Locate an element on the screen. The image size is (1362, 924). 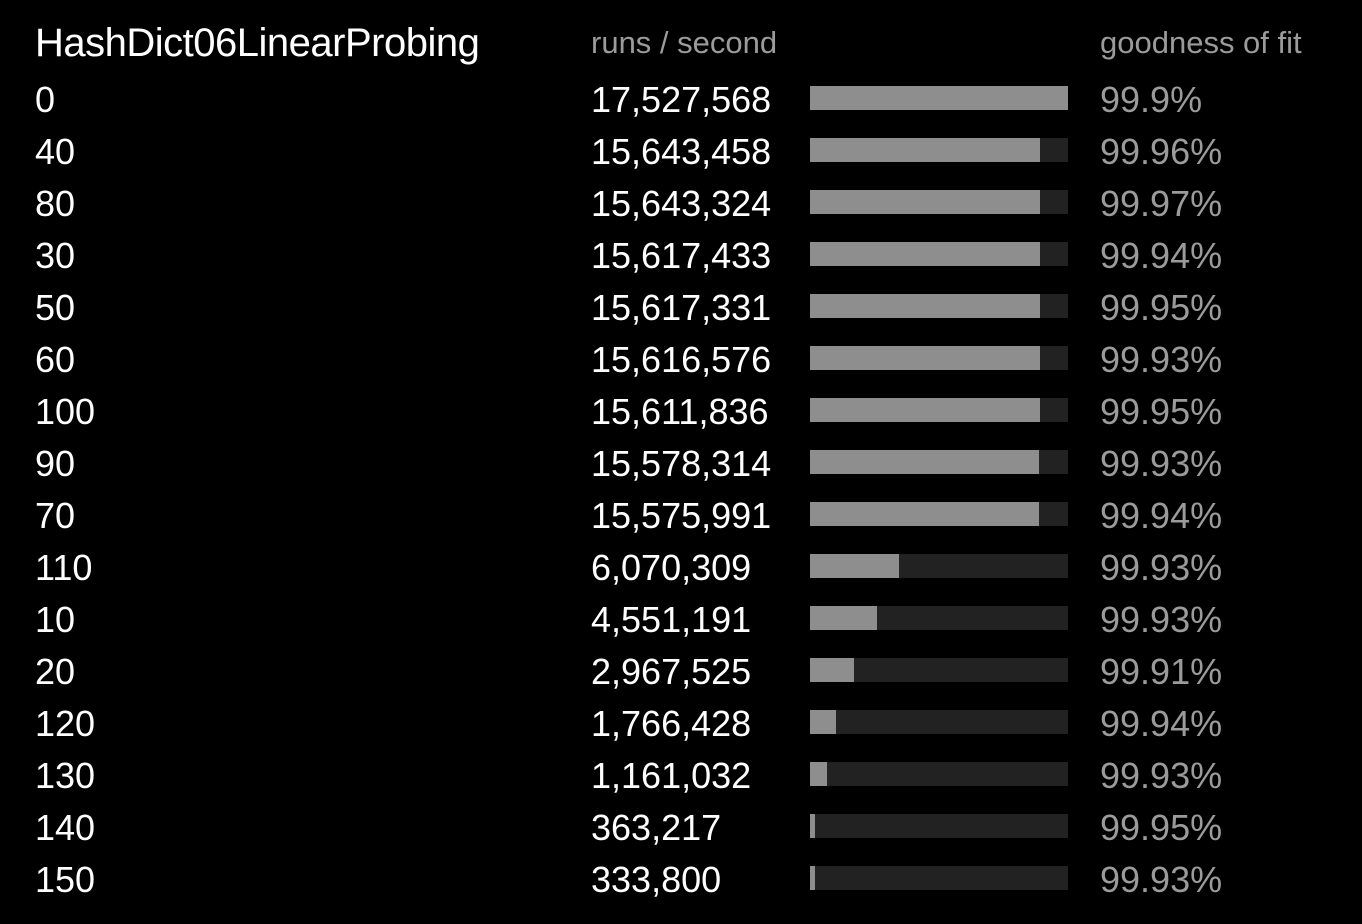
value-label: 15,617,331 is located at coordinates (681, 307).